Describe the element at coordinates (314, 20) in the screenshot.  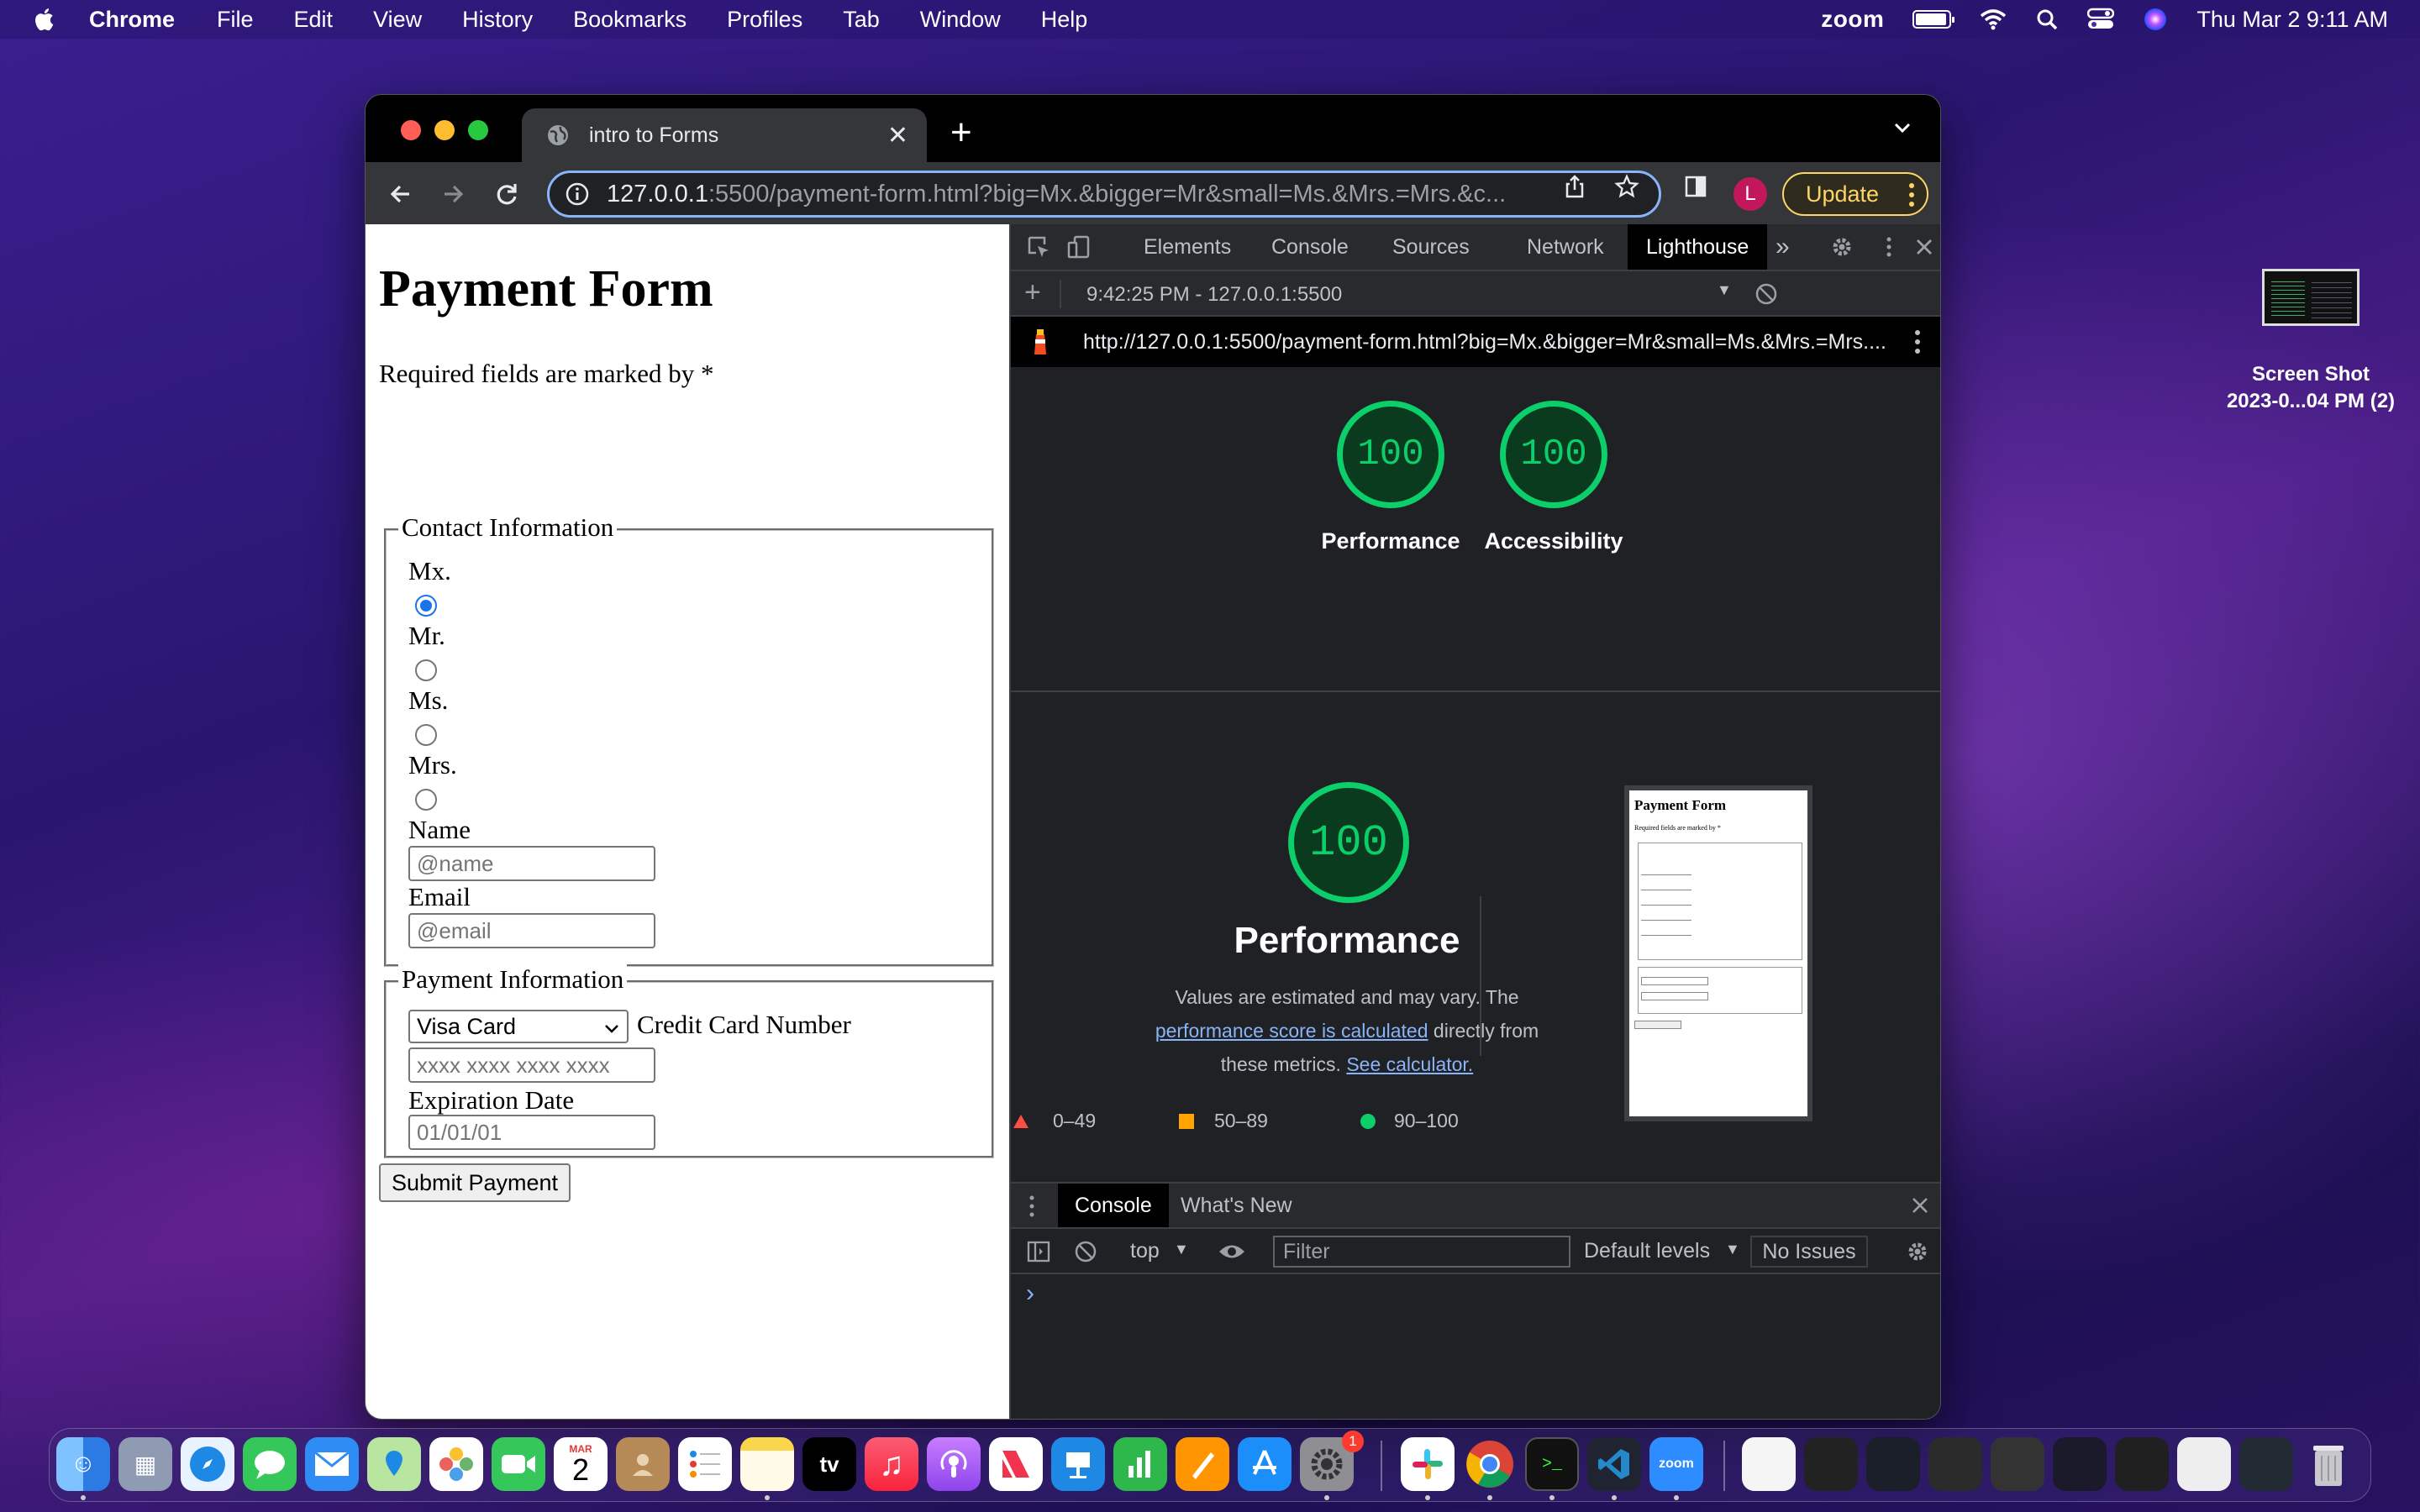
I see `menu-edit: Edit` at that location.